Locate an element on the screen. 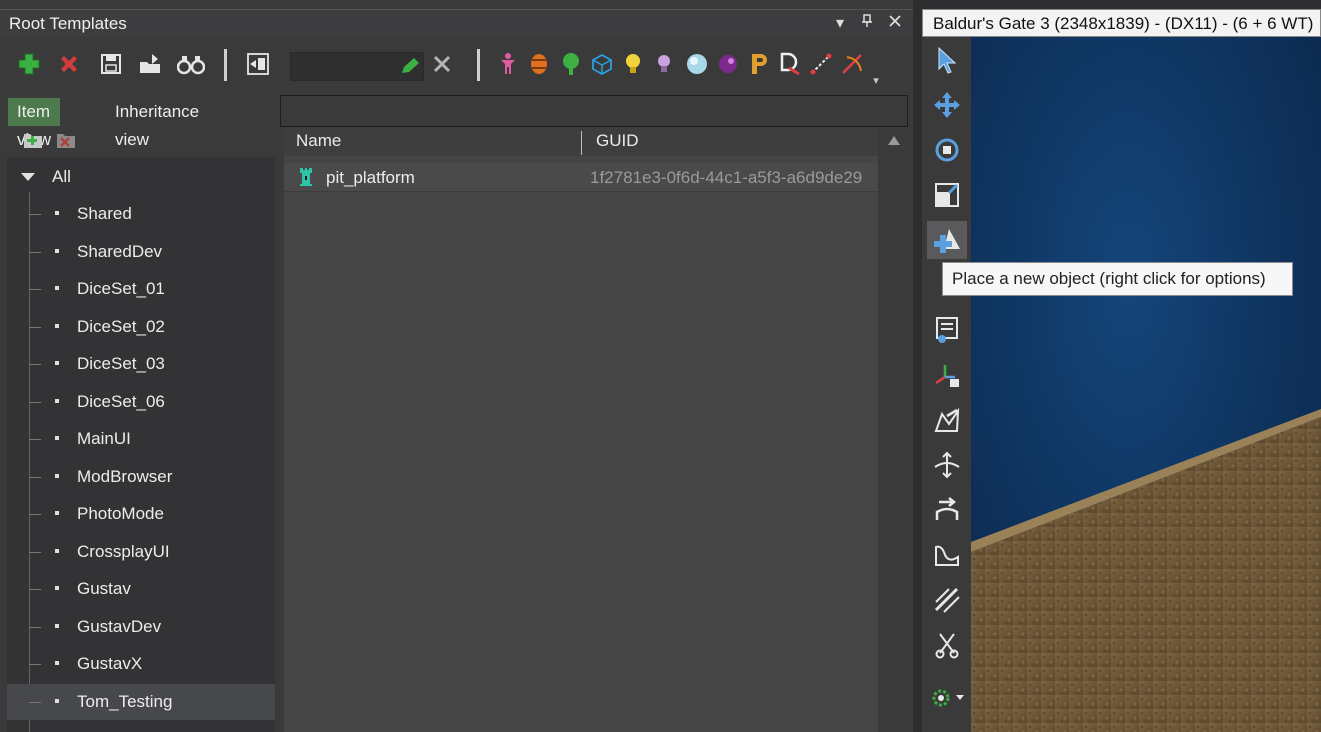 This screenshot has width=1321, height=732. add-template-button is located at coordinates (29, 64).